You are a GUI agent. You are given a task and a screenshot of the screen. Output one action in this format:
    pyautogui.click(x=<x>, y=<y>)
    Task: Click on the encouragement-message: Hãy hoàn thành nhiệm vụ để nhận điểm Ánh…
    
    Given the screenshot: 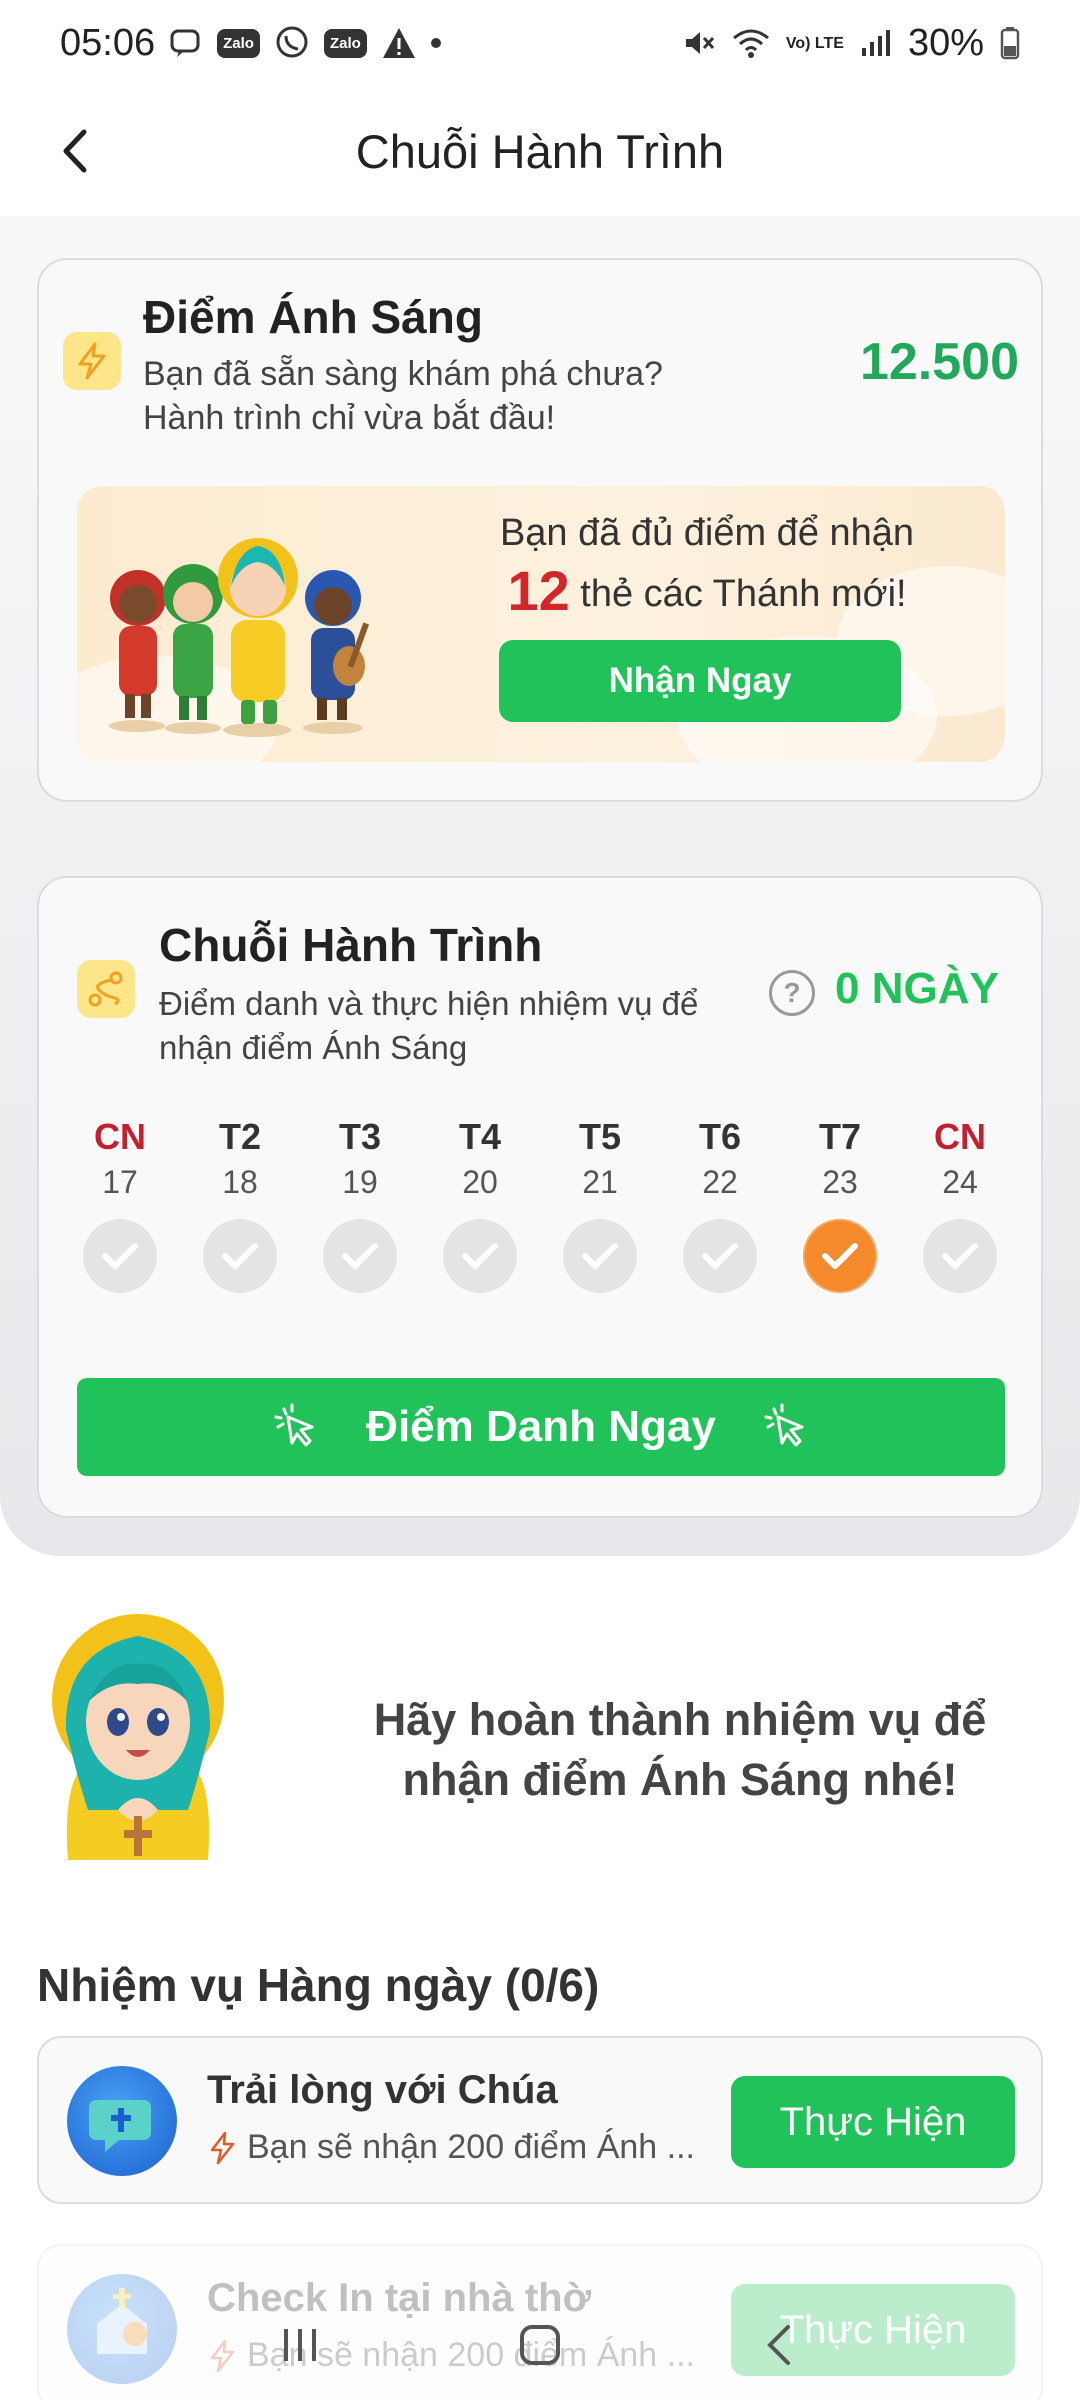 What is the action you would take?
    pyautogui.click(x=680, y=1749)
    